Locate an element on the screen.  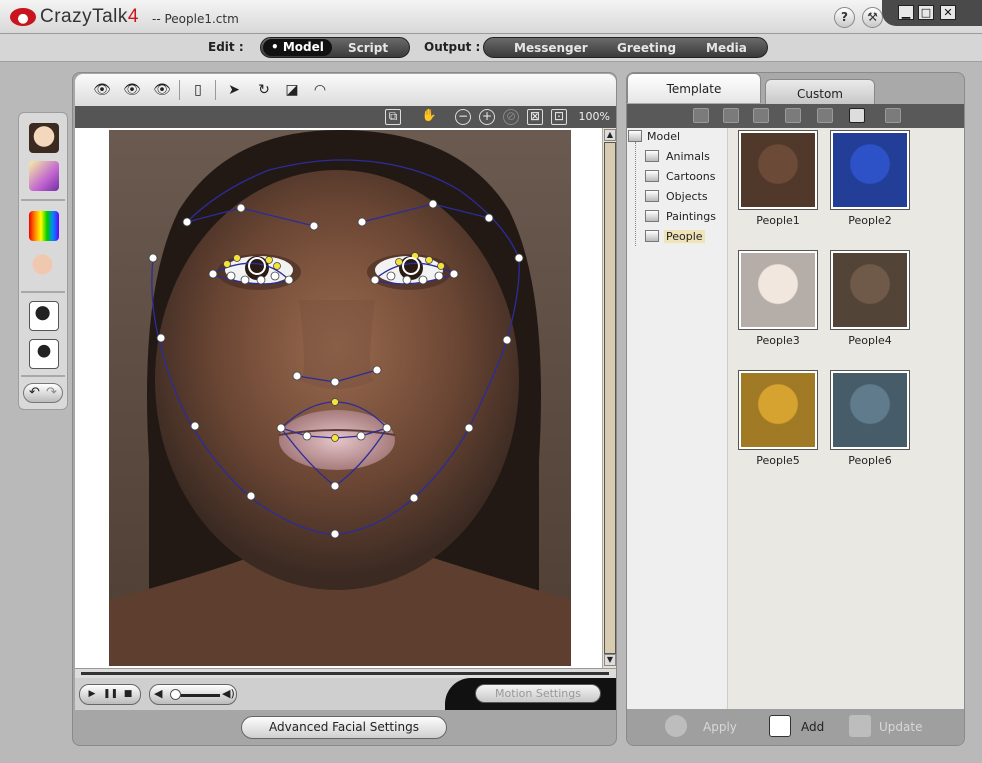
template-label: People1 is located at coordinates (778, 220).